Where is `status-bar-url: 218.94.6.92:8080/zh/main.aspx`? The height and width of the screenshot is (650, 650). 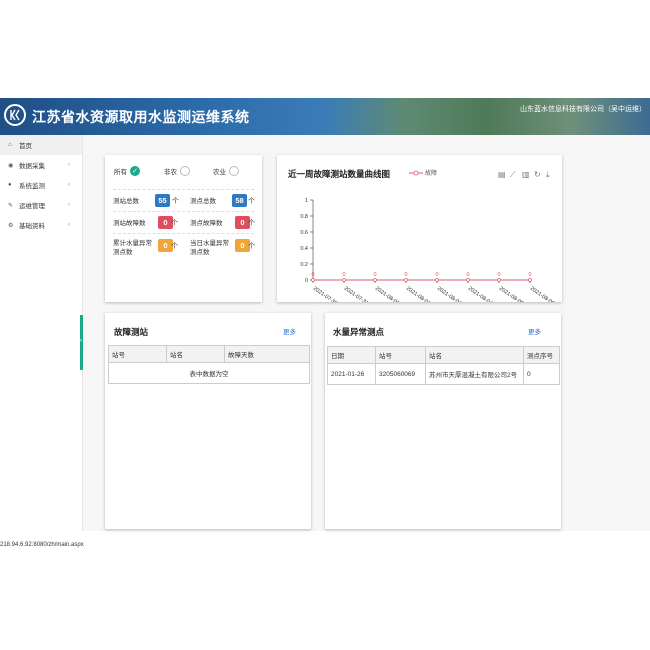
status-bar-url: 218.94.6.92:8080/zh/main.aspx is located at coordinates (42, 545).